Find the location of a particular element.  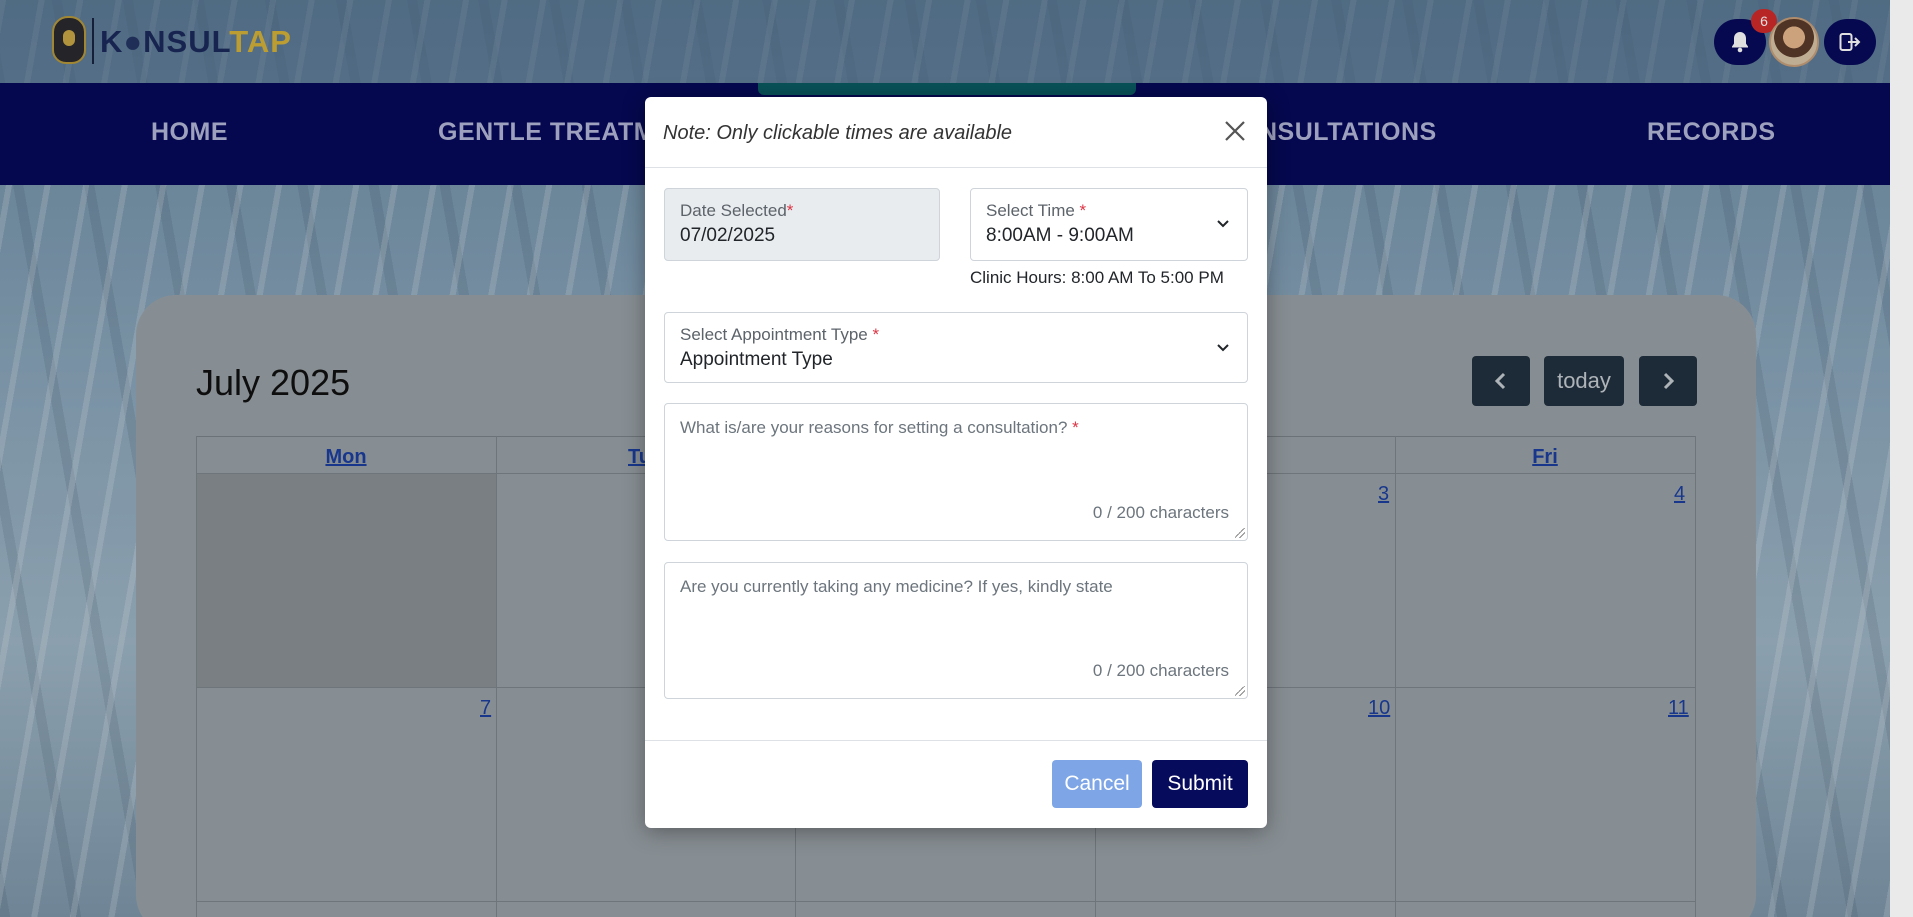

modal-header: Note: Only clickable times are available is located at coordinates (956, 132).